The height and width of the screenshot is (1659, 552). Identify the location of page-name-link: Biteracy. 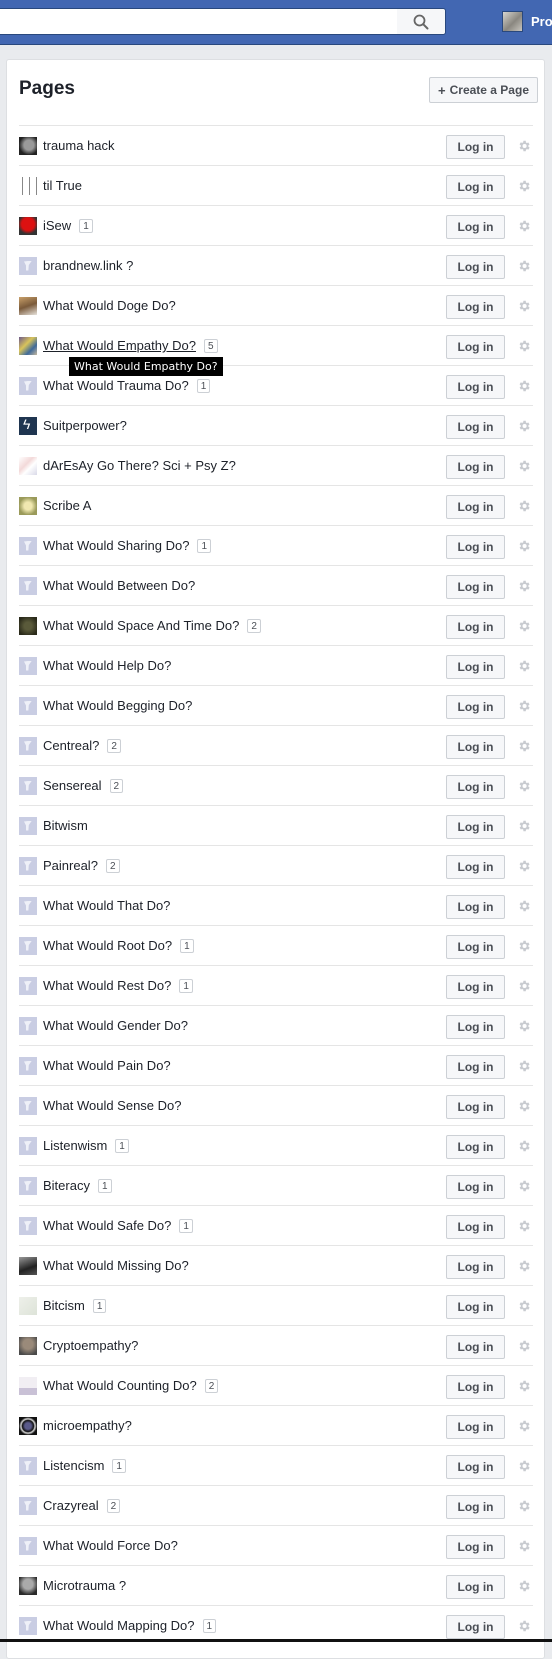
(66, 1185).